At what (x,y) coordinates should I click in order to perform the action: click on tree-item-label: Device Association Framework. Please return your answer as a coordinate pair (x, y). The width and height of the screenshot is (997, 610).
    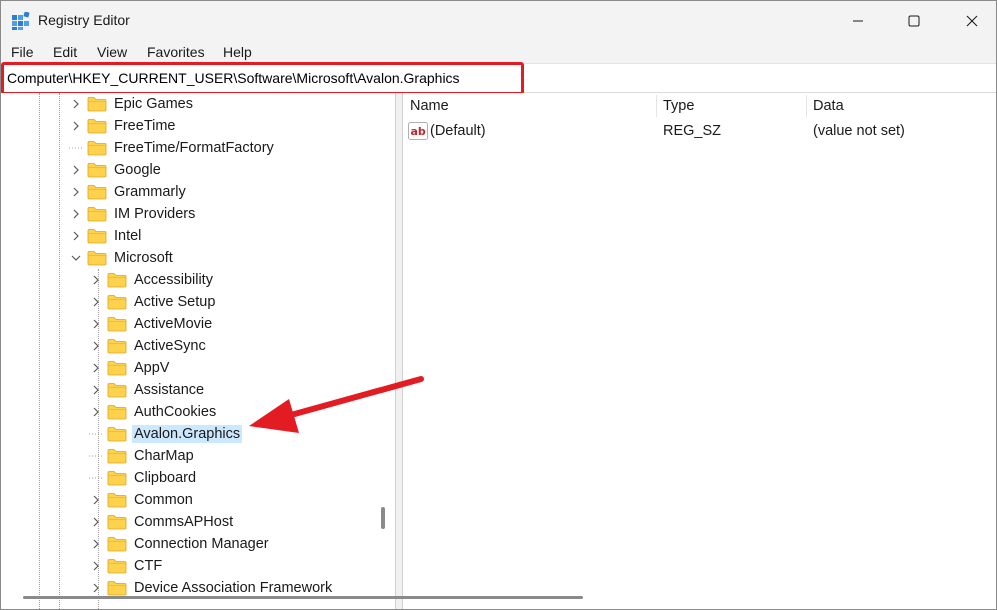
    Looking at the image, I should click on (233, 588).